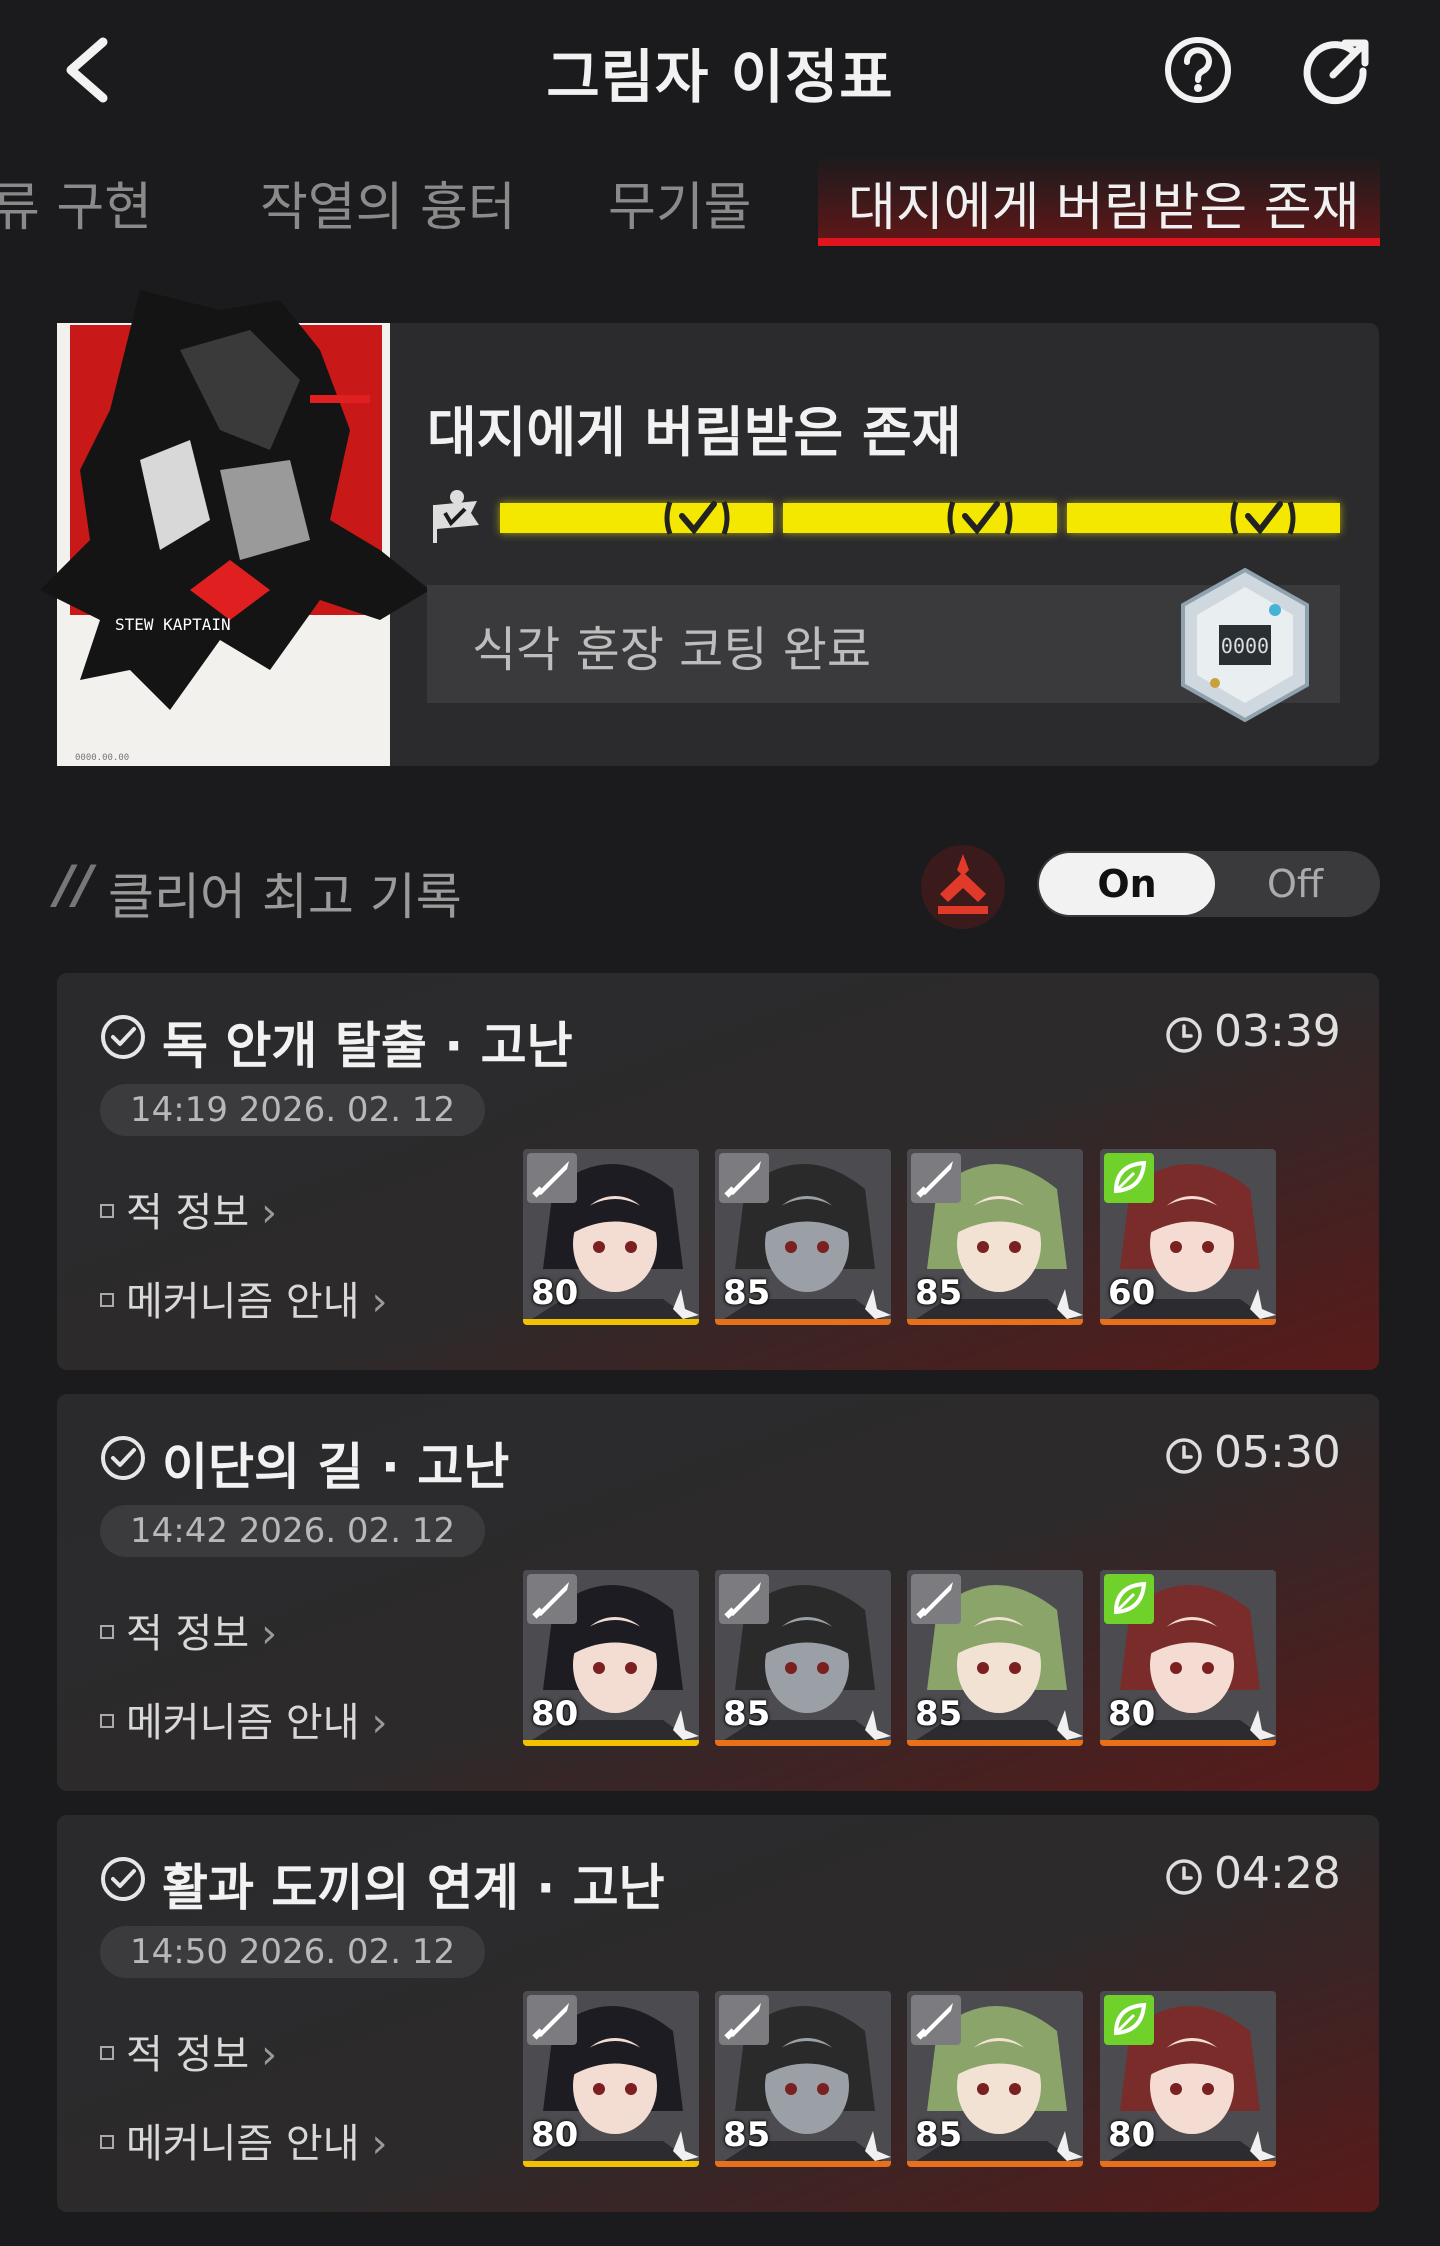 This screenshot has height=2246, width=1440. Describe the element at coordinates (413, 1888) in the screenshot. I see `record-title: 활과 도끼의 연계 · 고난` at that location.